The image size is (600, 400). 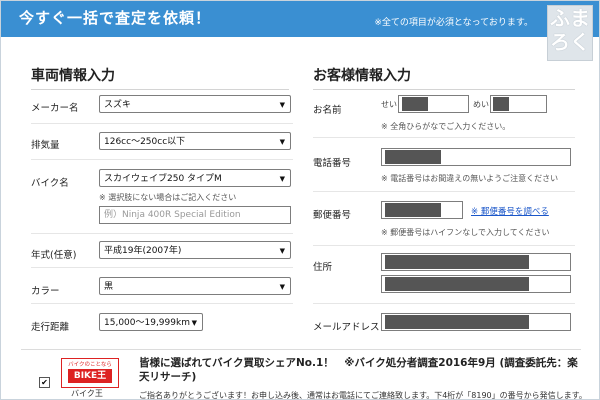 I want to click on required-note: ※全ての項目が必須となっております。, so click(x=453, y=23).